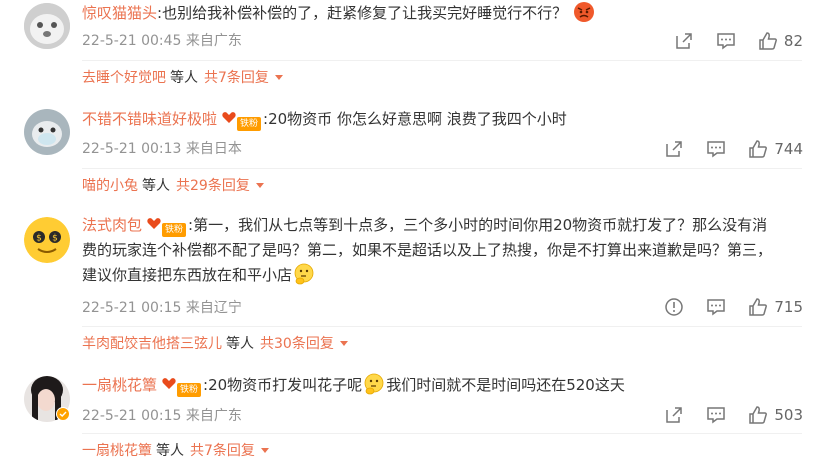 The image size is (831, 468). Describe the element at coordinates (442, 343) in the screenshot. I see `reply-summary: 羊肉配饺吉他搭三弦儿 等人 共30条回复` at that location.